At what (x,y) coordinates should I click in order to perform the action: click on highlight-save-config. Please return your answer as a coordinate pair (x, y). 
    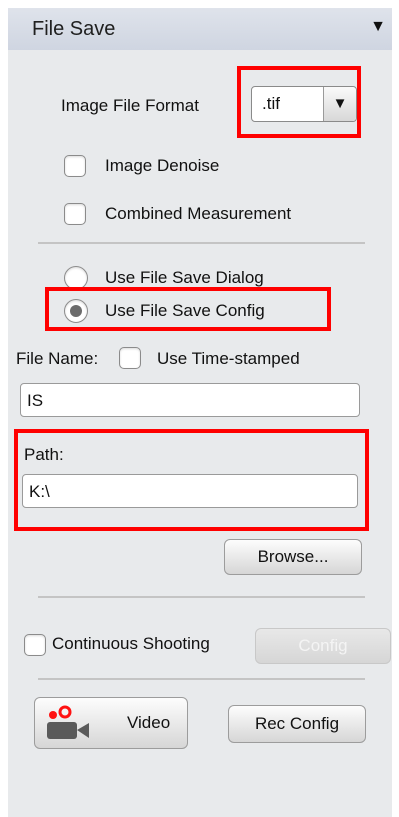
    Looking at the image, I should click on (188, 309).